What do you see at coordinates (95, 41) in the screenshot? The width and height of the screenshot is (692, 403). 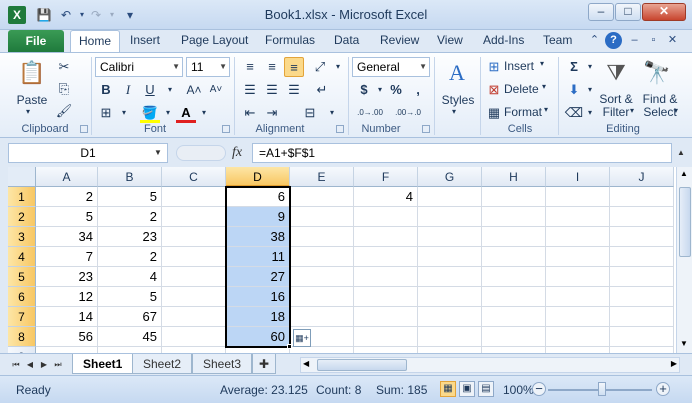 I see `tab-home: Home` at bounding box center [95, 41].